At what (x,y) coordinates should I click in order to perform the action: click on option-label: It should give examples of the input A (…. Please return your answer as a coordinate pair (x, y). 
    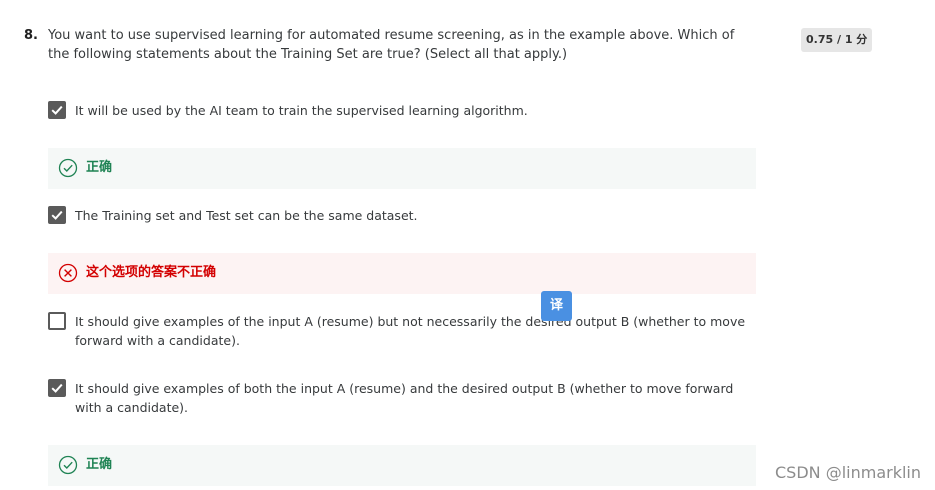
    Looking at the image, I should click on (410, 331).